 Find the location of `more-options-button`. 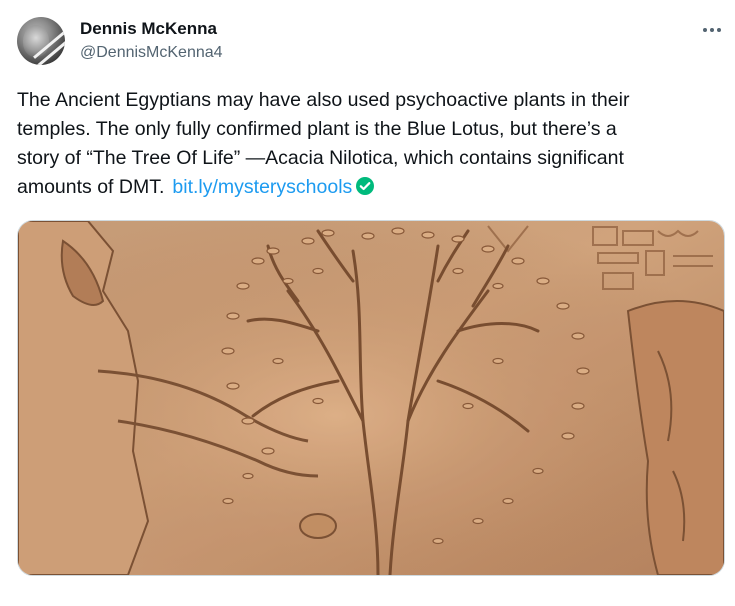

more-options-button is located at coordinates (712, 30).